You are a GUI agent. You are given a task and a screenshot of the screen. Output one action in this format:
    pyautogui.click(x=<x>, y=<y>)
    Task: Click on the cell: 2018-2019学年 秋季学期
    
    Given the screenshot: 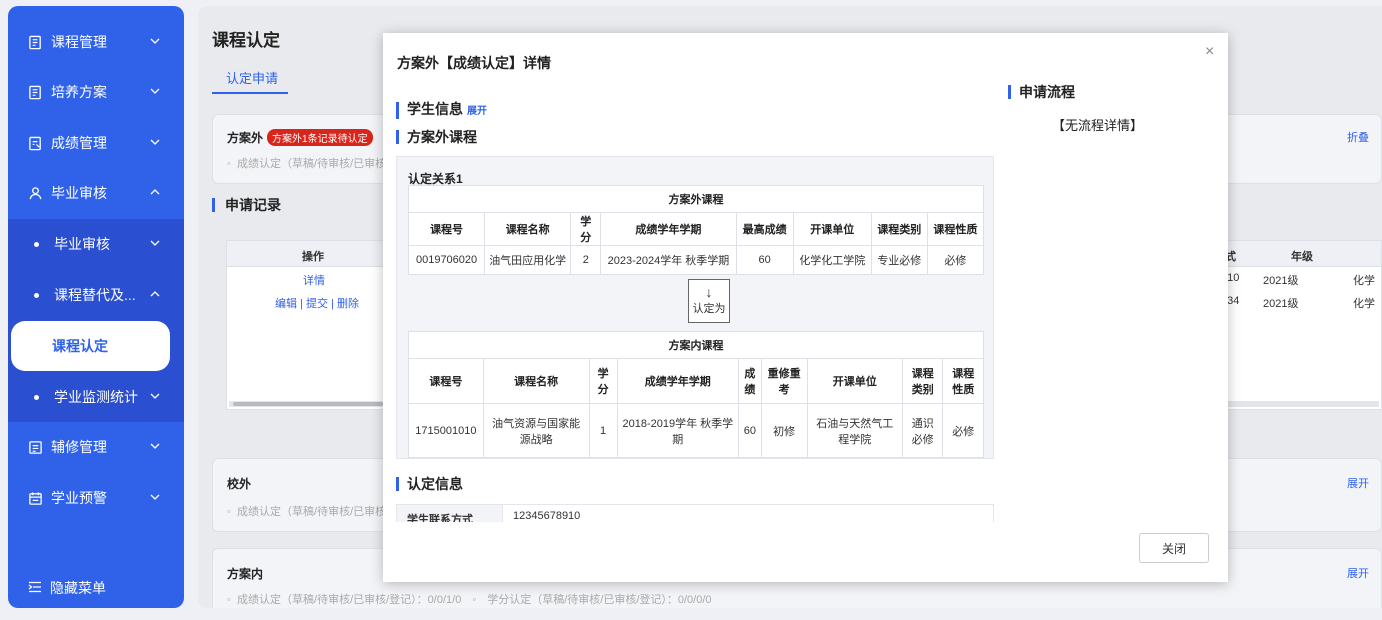 What is the action you would take?
    pyautogui.click(x=678, y=430)
    